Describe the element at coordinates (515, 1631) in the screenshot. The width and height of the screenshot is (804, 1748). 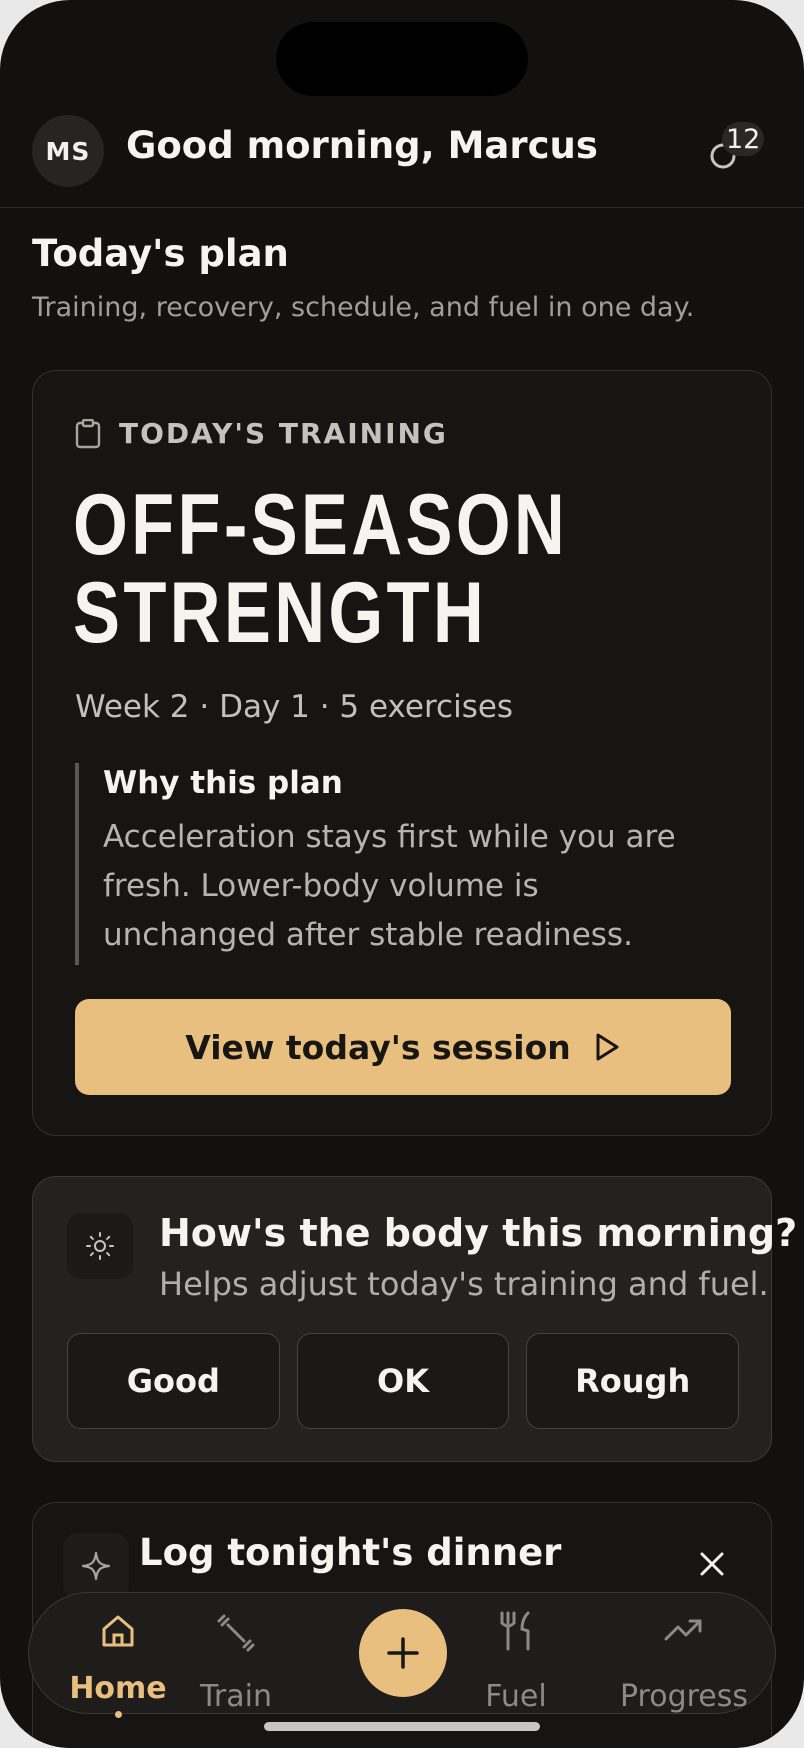
I see `utensils-icon` at that location.